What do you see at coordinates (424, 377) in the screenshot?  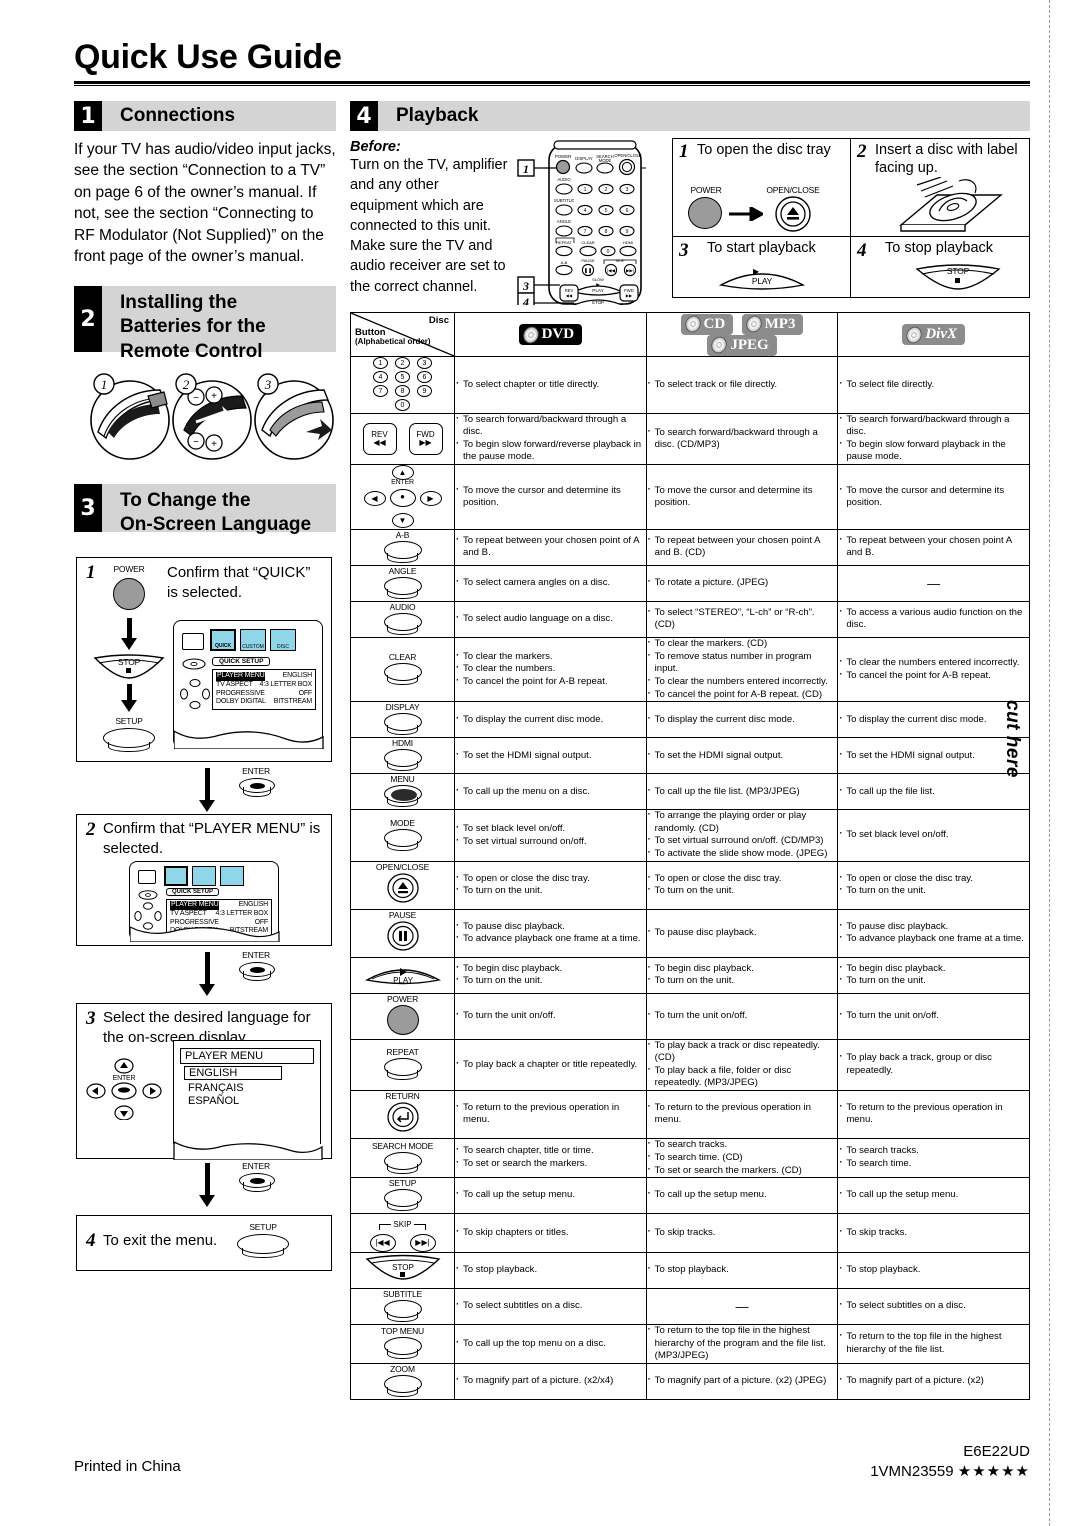 I see `key-6: 6` at bounding box center [424, 377].